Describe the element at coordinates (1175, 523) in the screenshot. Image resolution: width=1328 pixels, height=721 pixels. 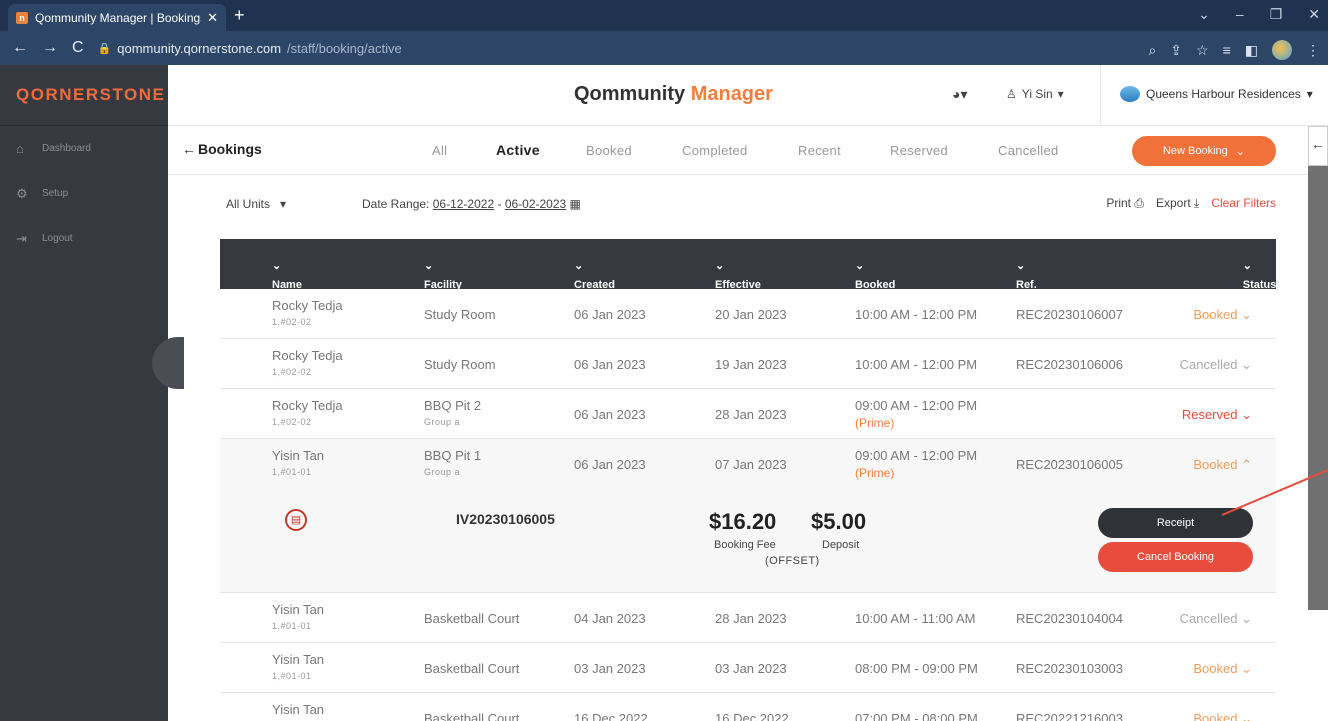
I see `receipt-button: Receipt` at that location.